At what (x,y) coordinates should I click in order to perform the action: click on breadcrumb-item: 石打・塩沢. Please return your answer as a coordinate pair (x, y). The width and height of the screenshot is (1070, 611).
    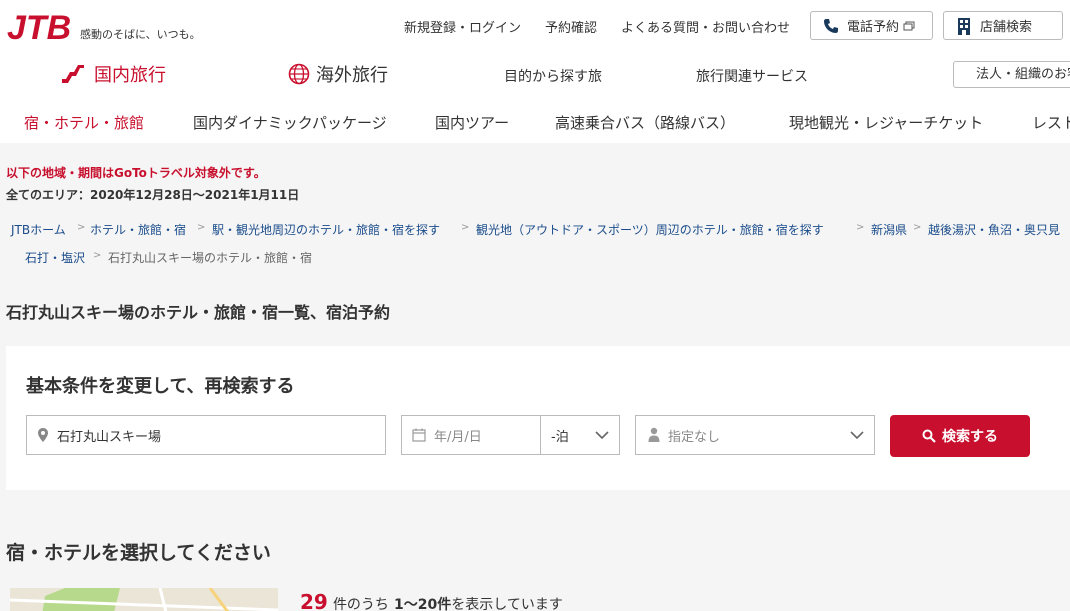
    Looking at the image, I should click on (55, 257).